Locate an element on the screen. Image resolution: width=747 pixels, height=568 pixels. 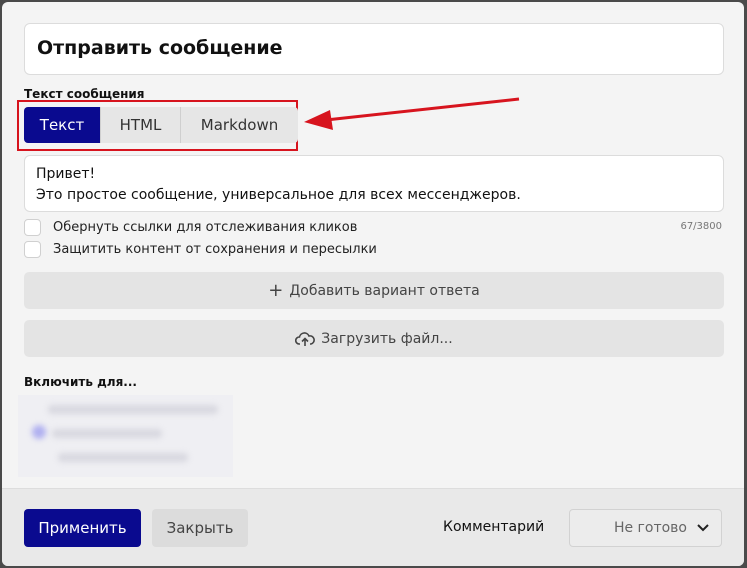
close-button: Закрыть is located at coordinates (200, 528).